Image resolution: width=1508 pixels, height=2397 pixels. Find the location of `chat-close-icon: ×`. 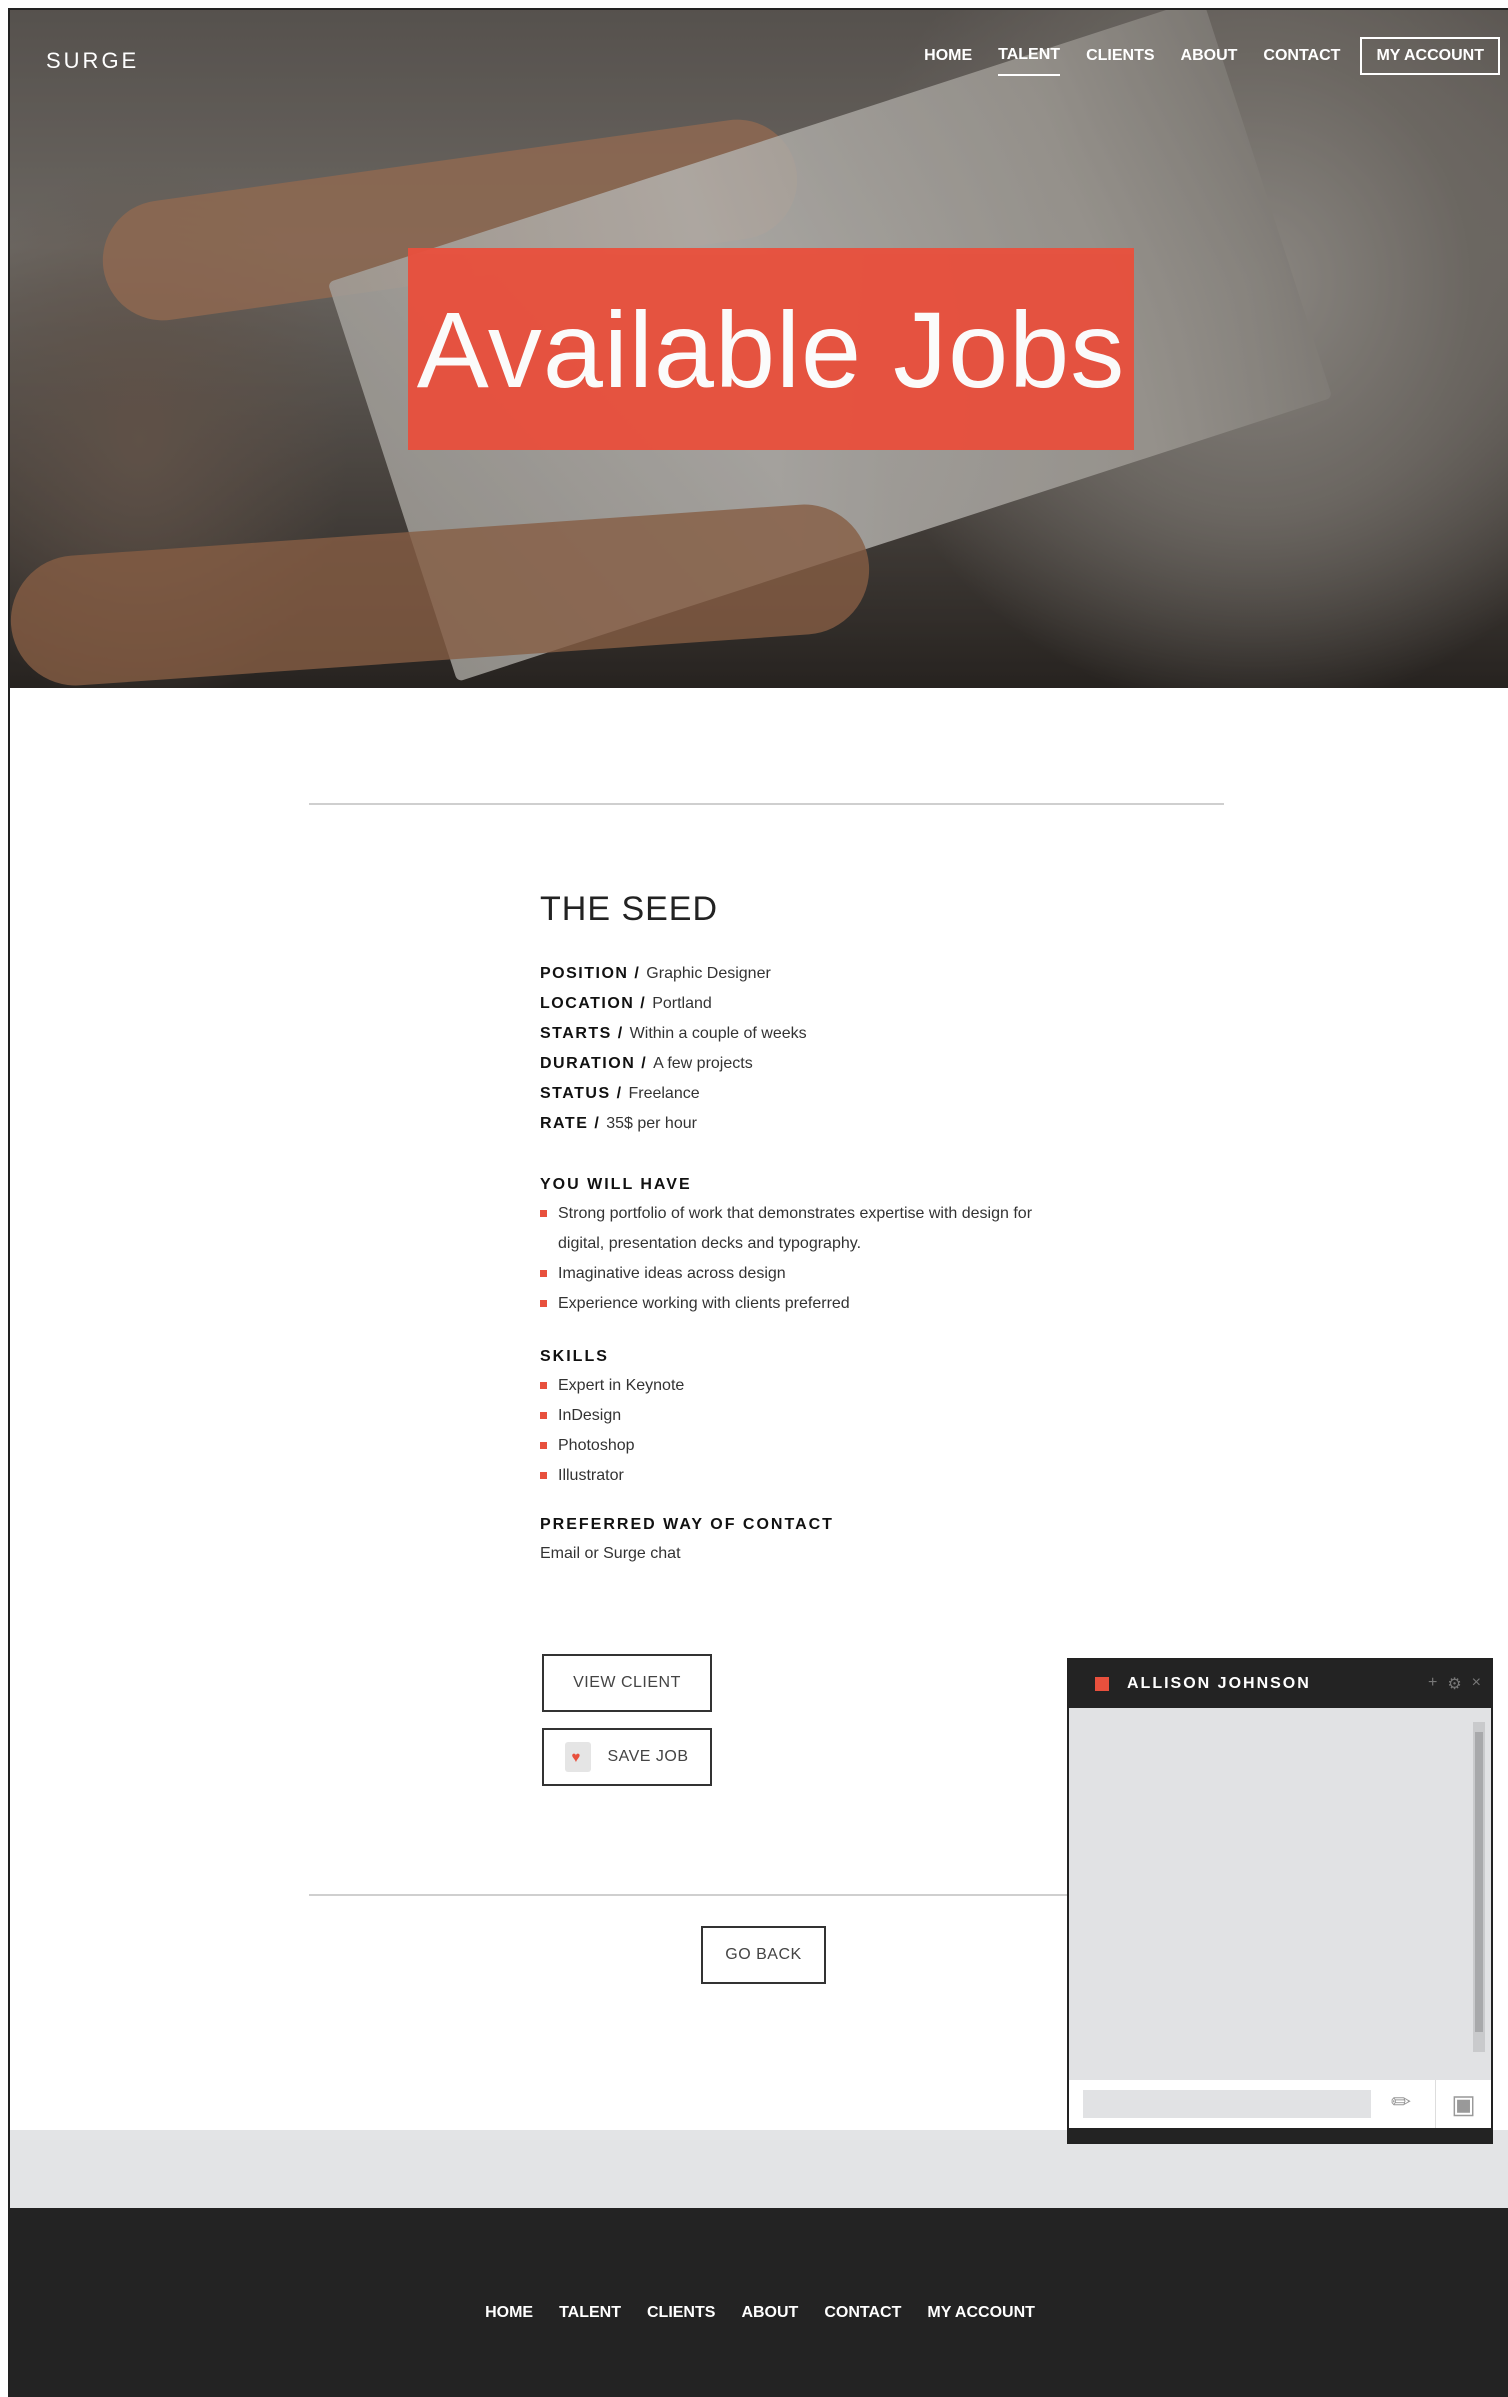

chat-close-icon: × is located at coordinates (1476, 1684).